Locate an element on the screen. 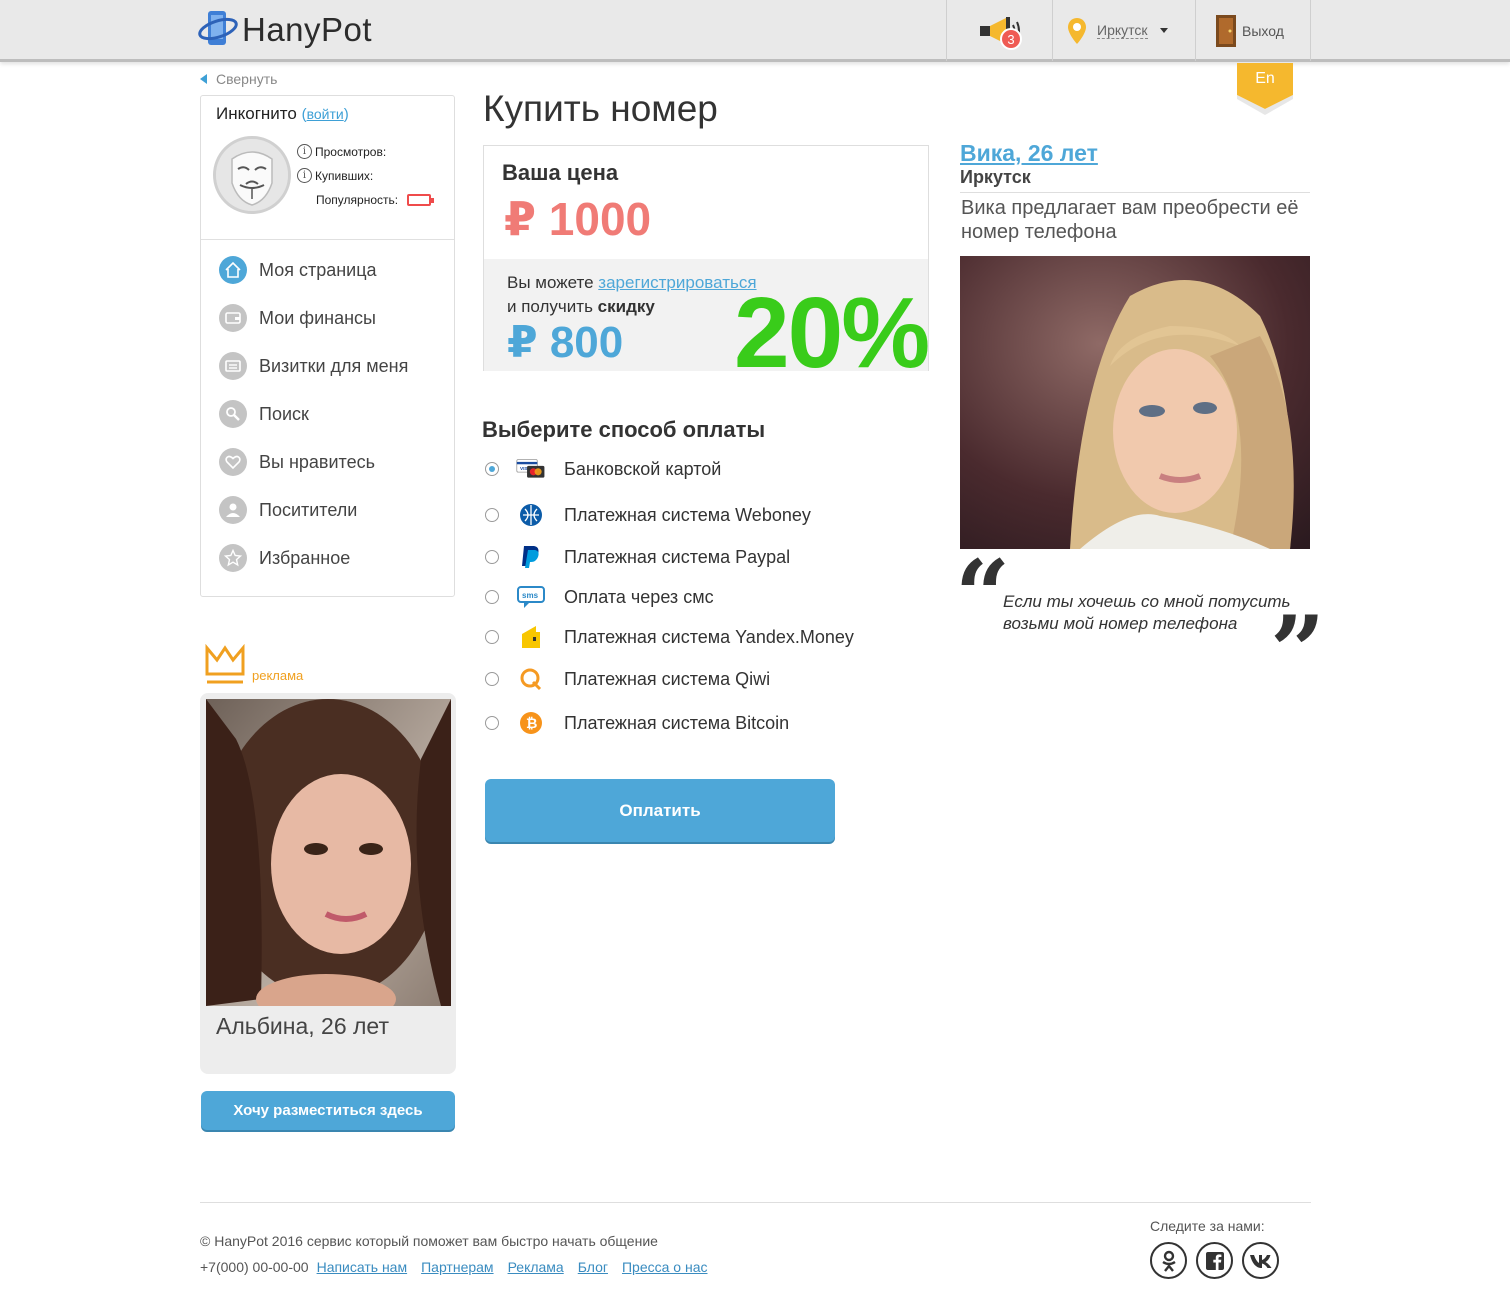 This screenshot has height=1304, width=1510. payment-option-yandex: Платежная система Yandex.Money is located at coordinates (669, 637).